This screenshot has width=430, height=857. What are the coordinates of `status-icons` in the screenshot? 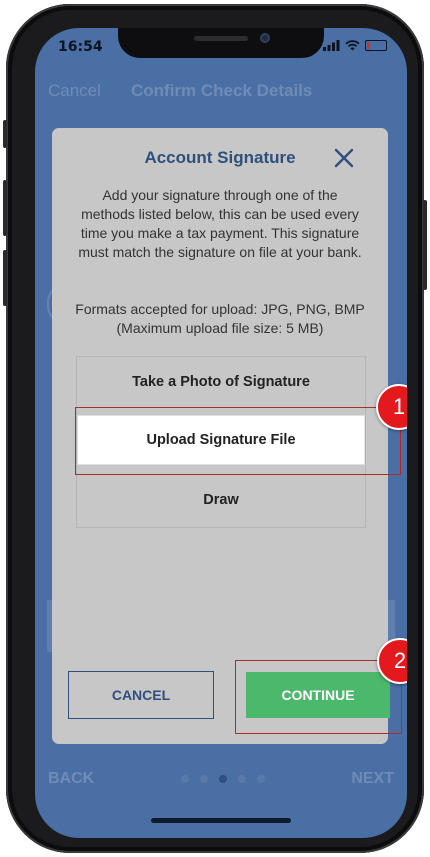 It's located at (355, 45).